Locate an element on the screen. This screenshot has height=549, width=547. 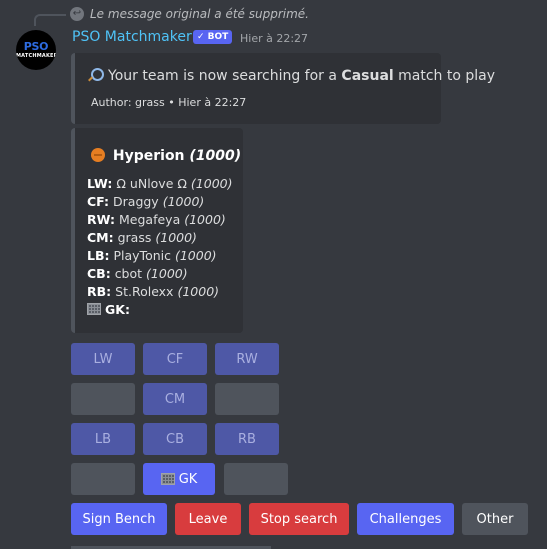
position-button-lw: LW is located at coordinates (103, 359).